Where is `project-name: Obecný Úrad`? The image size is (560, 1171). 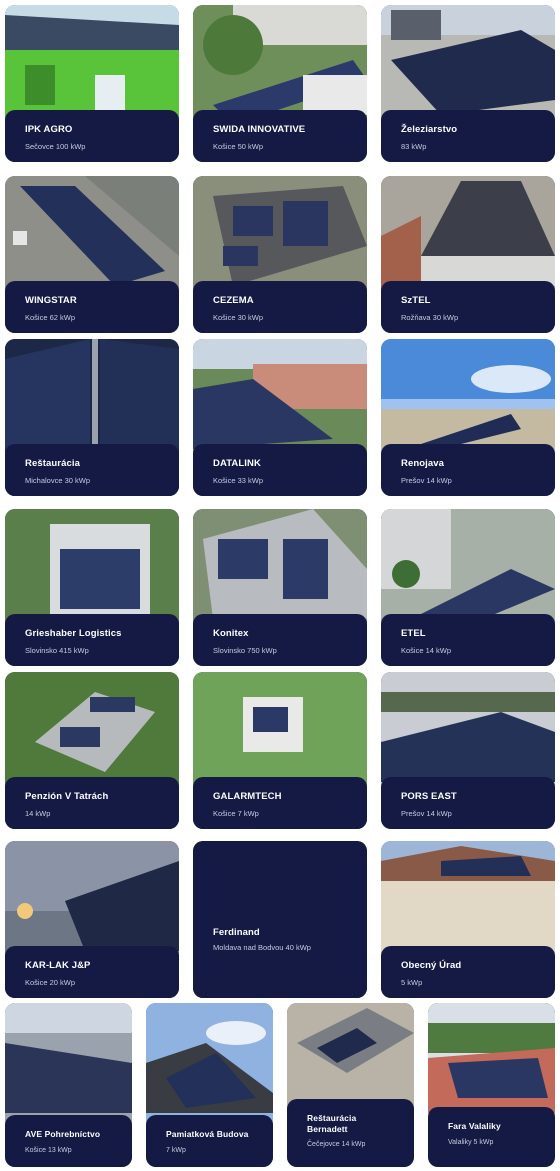
project-name: Obecný Úrad is located at coordinates (431, 965).